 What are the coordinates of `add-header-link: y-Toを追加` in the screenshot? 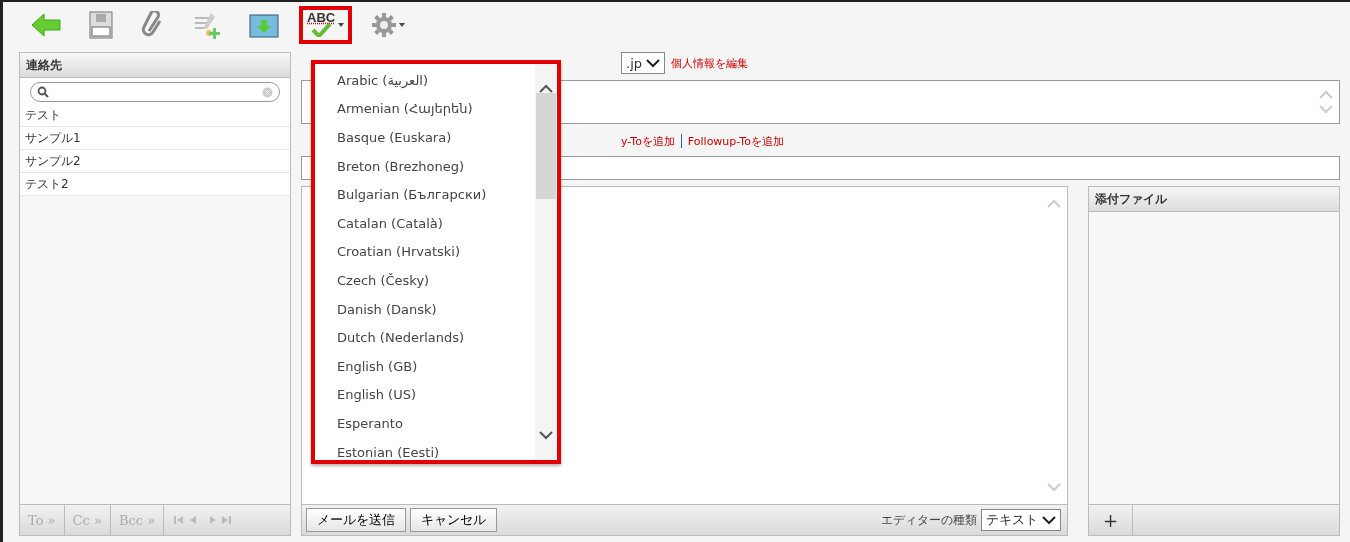 It's located at (648, 141).